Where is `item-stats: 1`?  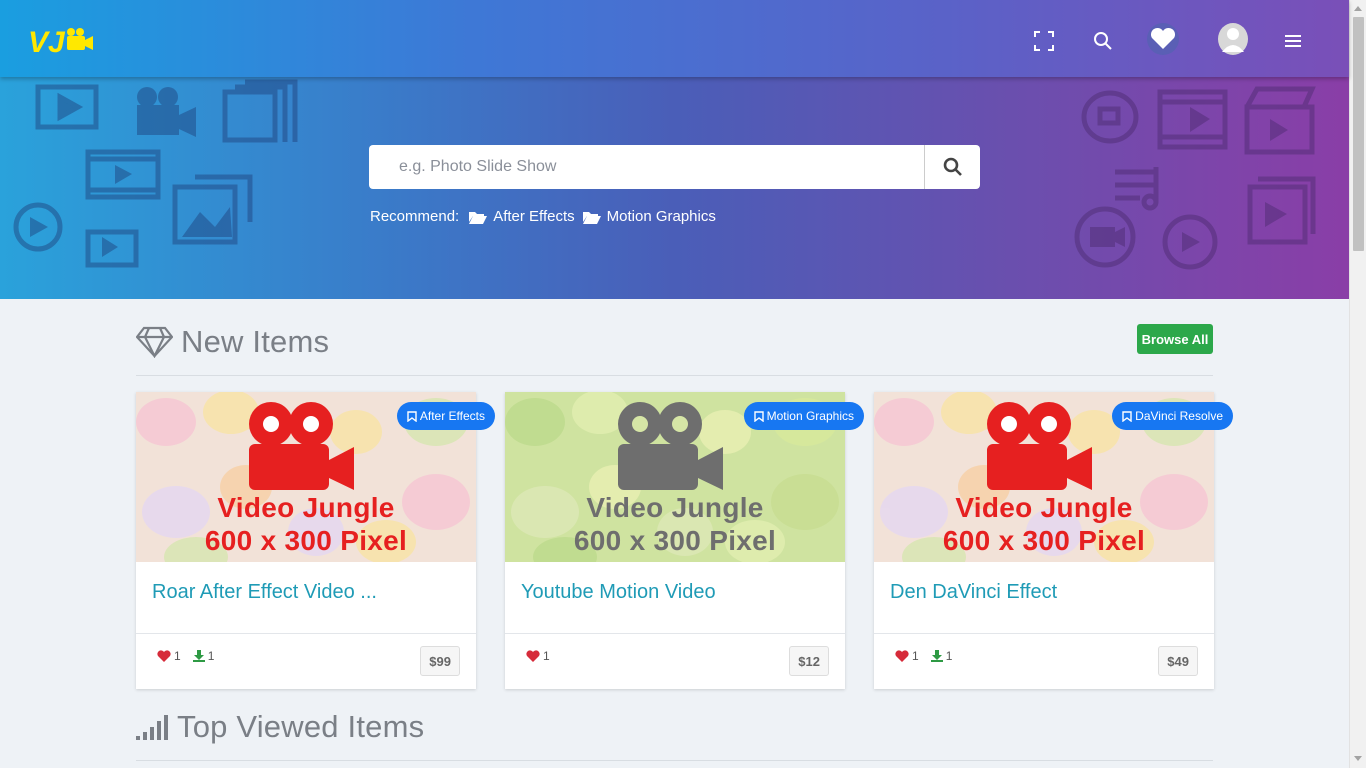 item-stats: 1 is located at coordinates (544, 656).